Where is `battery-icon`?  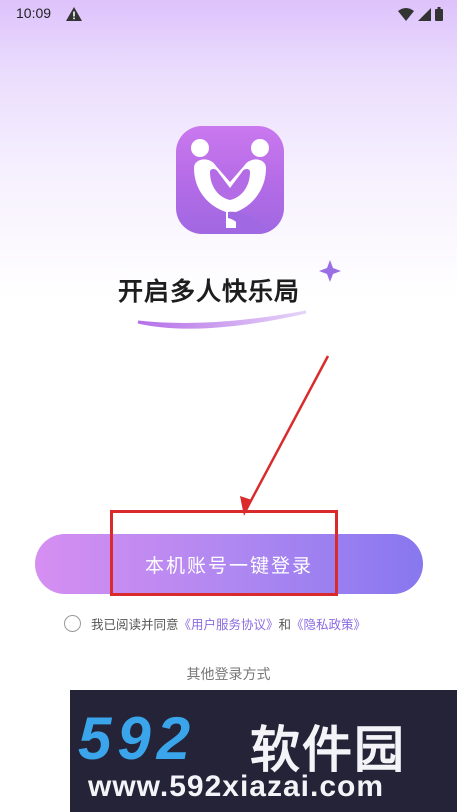 battery-icon is located at coordinates (439, 15).